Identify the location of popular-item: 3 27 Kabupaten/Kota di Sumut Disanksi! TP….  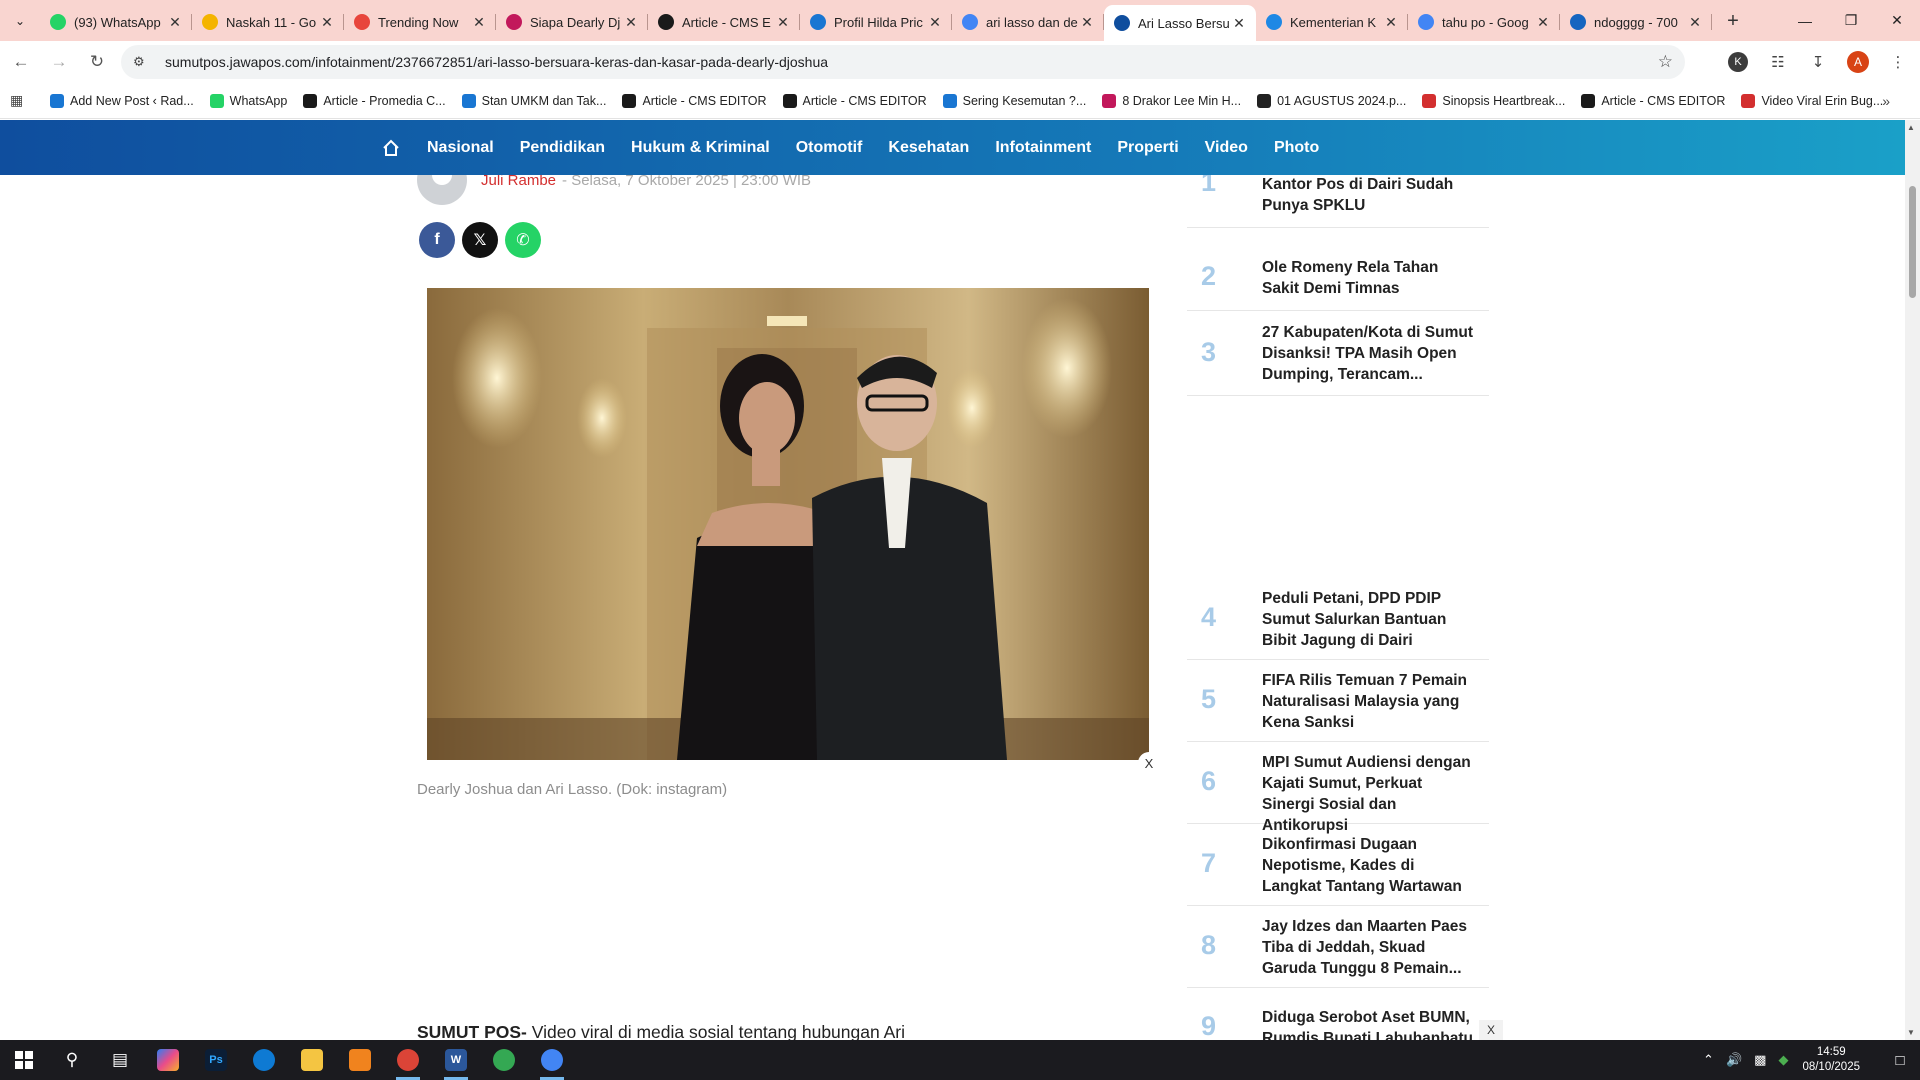
(1338, 353).